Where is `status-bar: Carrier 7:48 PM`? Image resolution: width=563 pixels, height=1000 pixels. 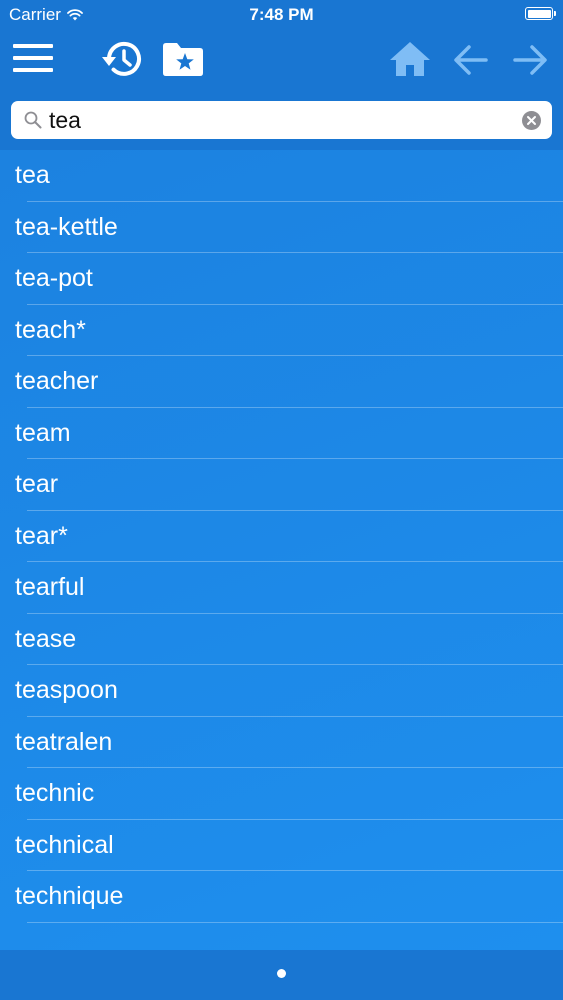 status-bar: Carrier 7:48 PM is located at coordinates (281, 15).